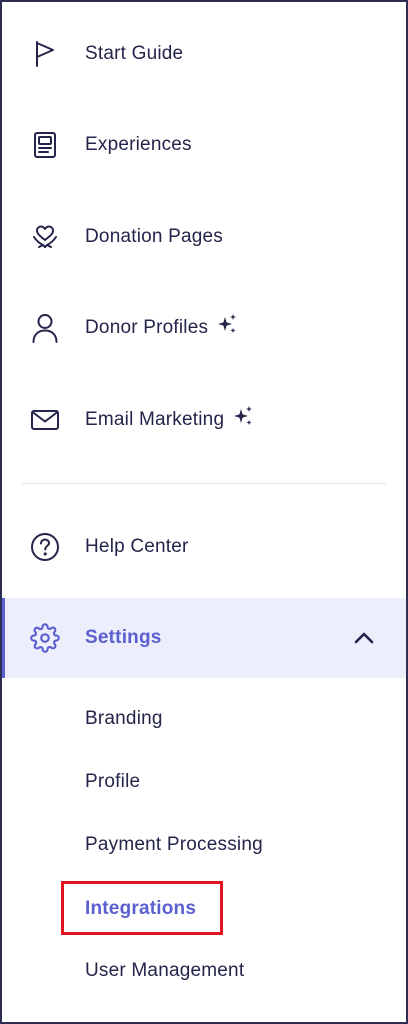 Image resolution: width=408 pixels, height=1024 pixels. What do you see at coordinates (204, 145) in the screenshot?
I see `nav-item-experiences: Experiences` at bounding box center [204, 145].